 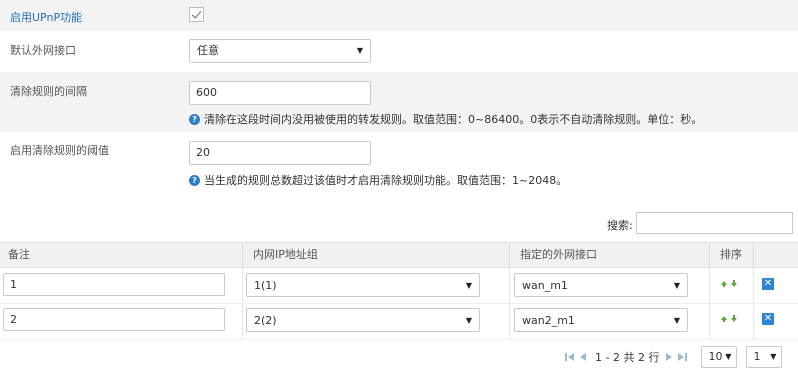 What do you see at coordinates (114, 319) in the screenshot?
I see `remark-input: 2` at bounding box center [114, 319].